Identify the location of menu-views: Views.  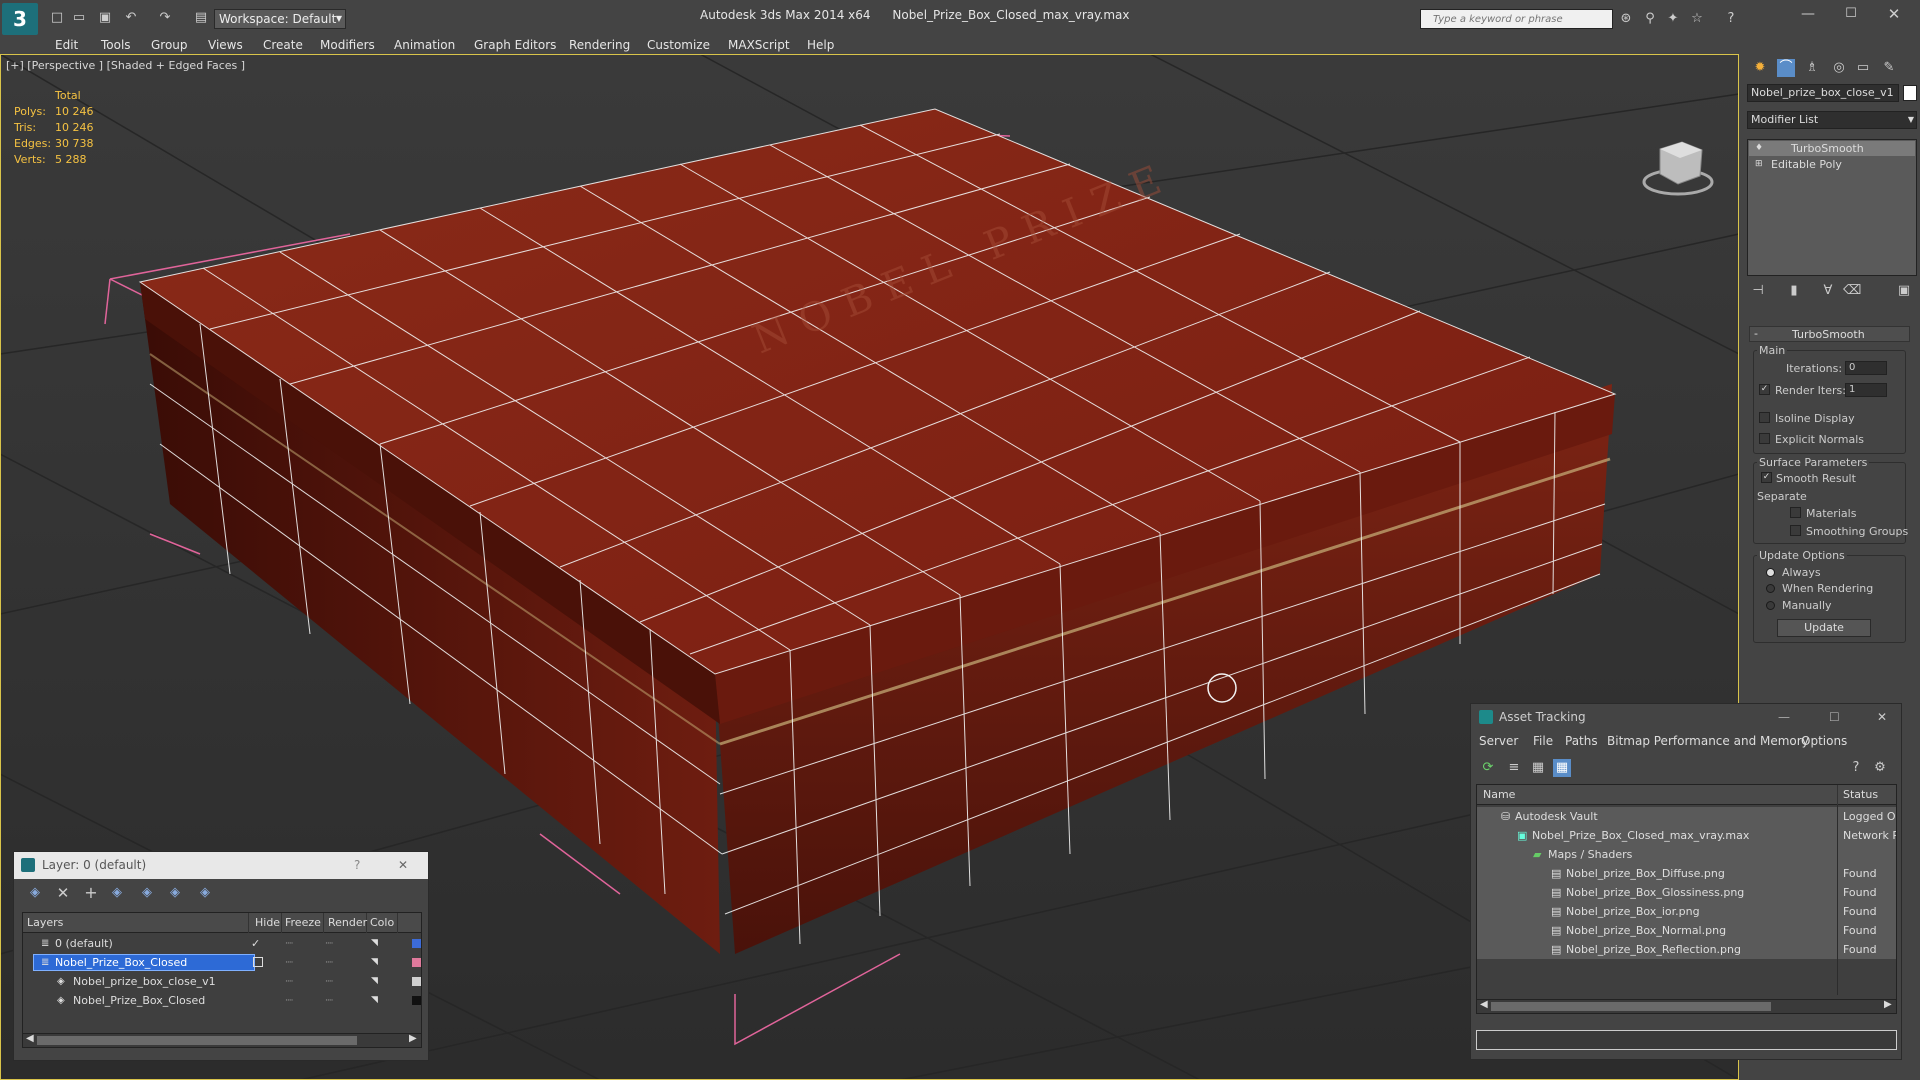
(225, 45).